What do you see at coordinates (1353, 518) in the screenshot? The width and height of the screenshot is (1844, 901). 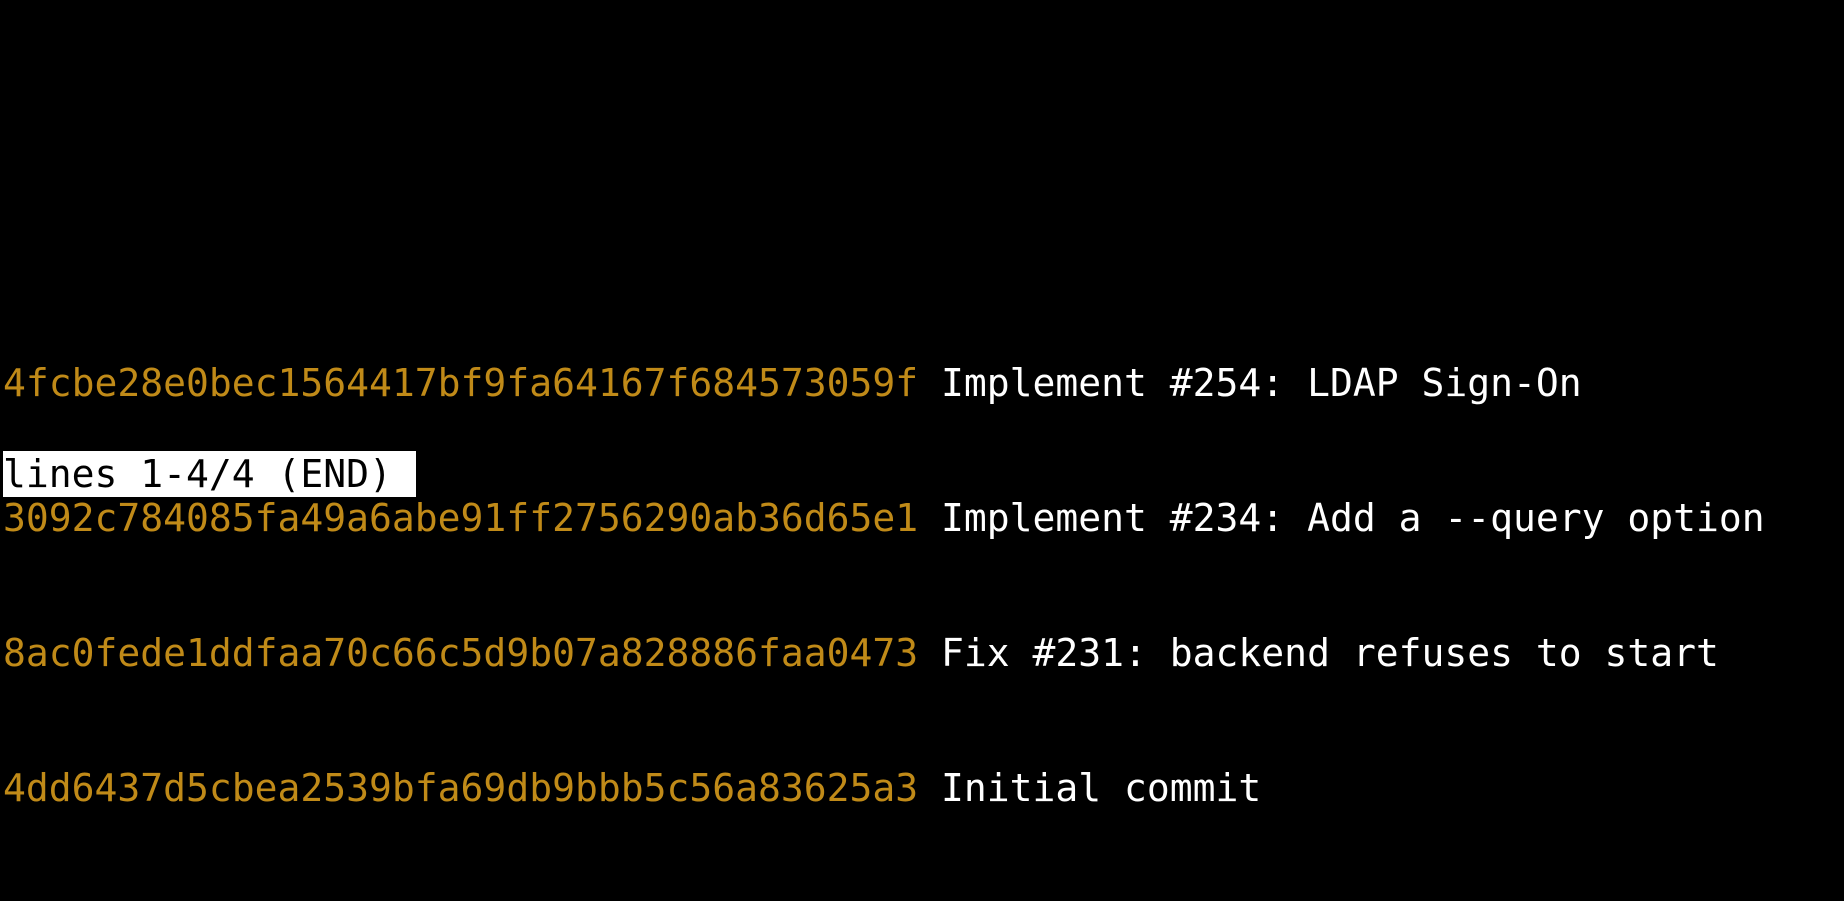 I see `commit-message: Implement #234: Add a --query option` at bounding box center [1353, 518].